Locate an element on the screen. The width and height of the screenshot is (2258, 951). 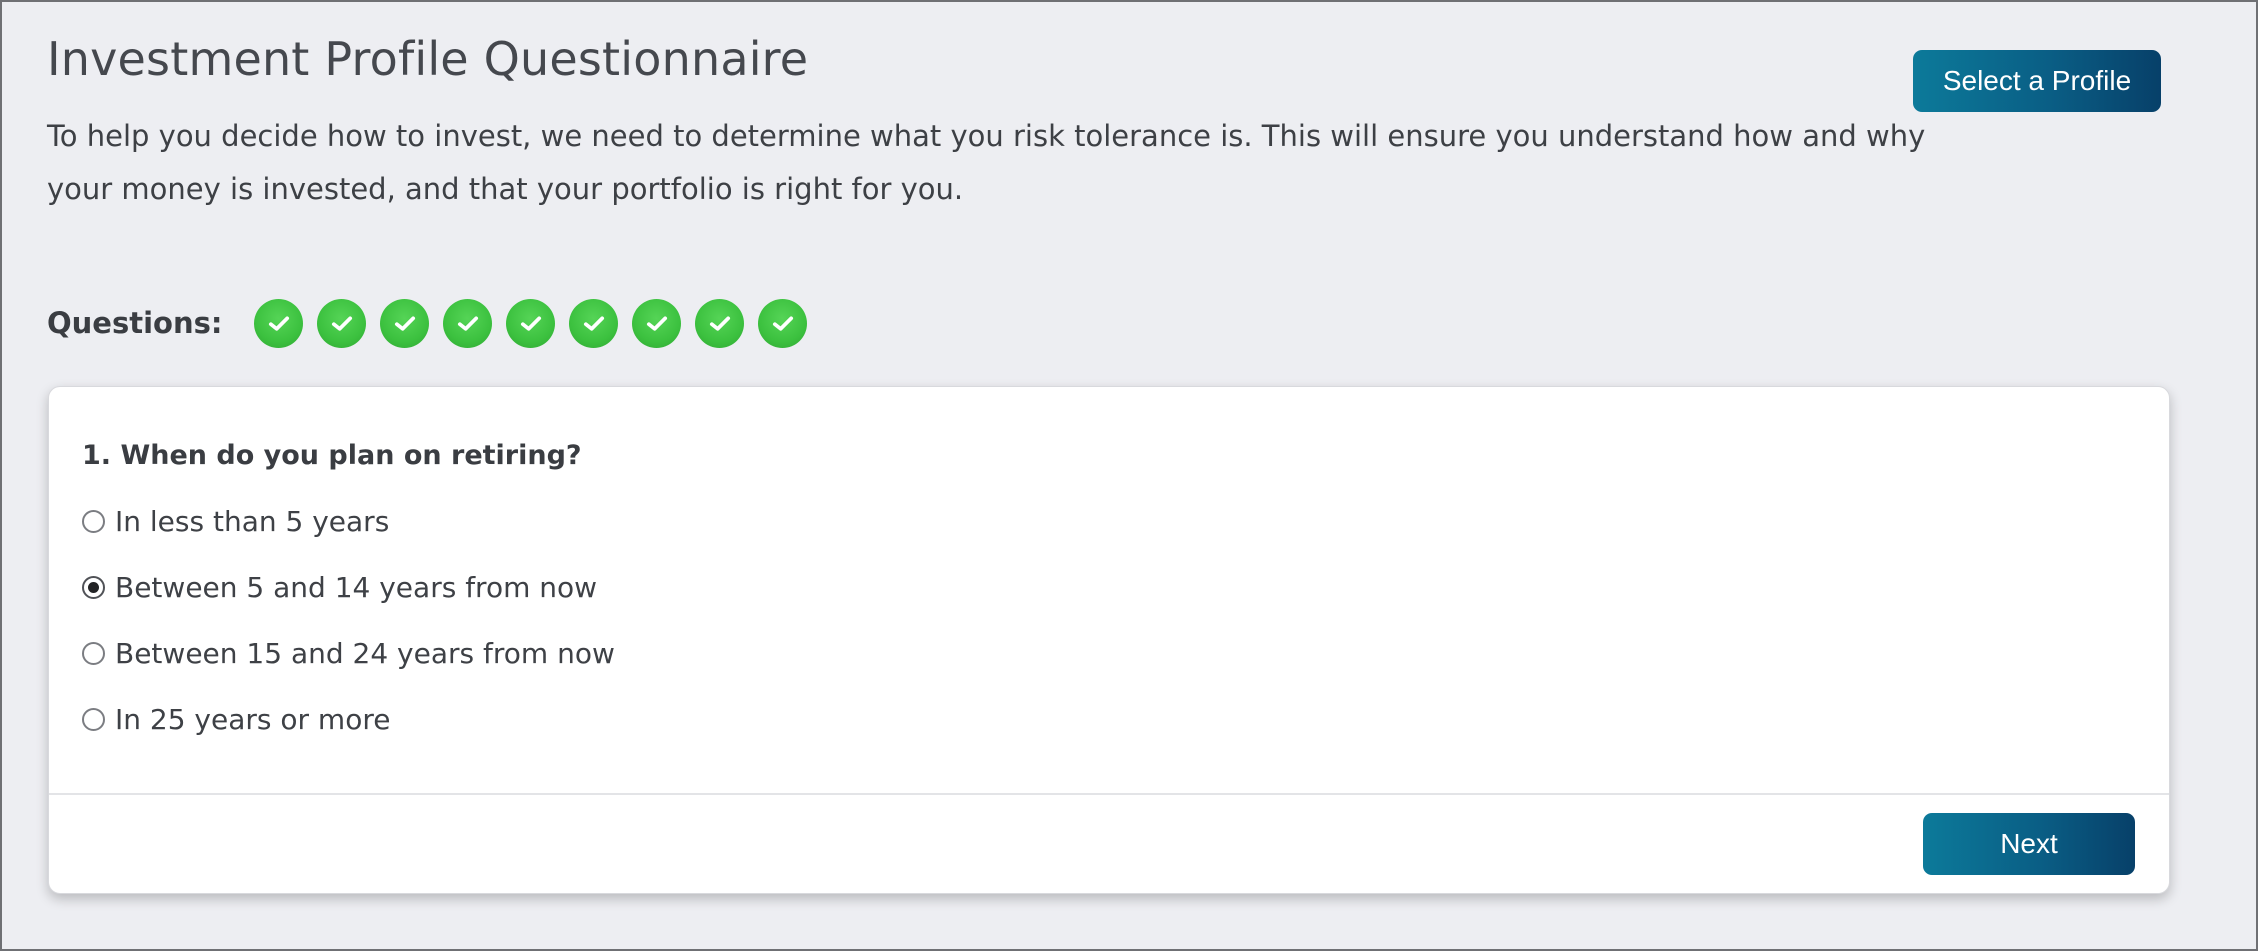
questions-progress: Questions: is located at coordinates (434, 323).